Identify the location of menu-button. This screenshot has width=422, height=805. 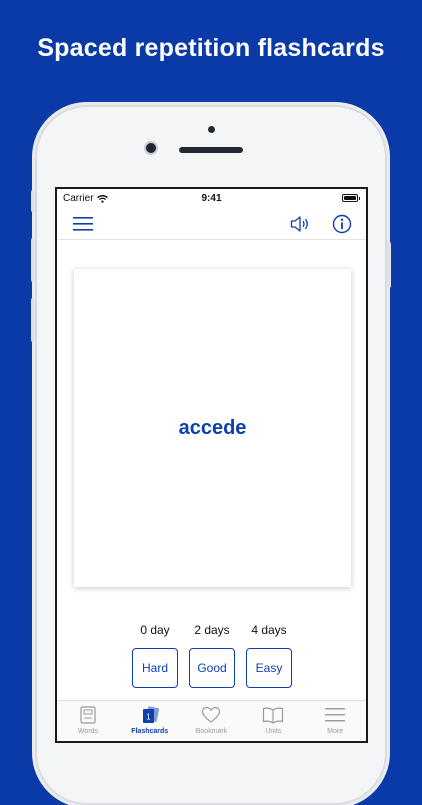
(83, 224).